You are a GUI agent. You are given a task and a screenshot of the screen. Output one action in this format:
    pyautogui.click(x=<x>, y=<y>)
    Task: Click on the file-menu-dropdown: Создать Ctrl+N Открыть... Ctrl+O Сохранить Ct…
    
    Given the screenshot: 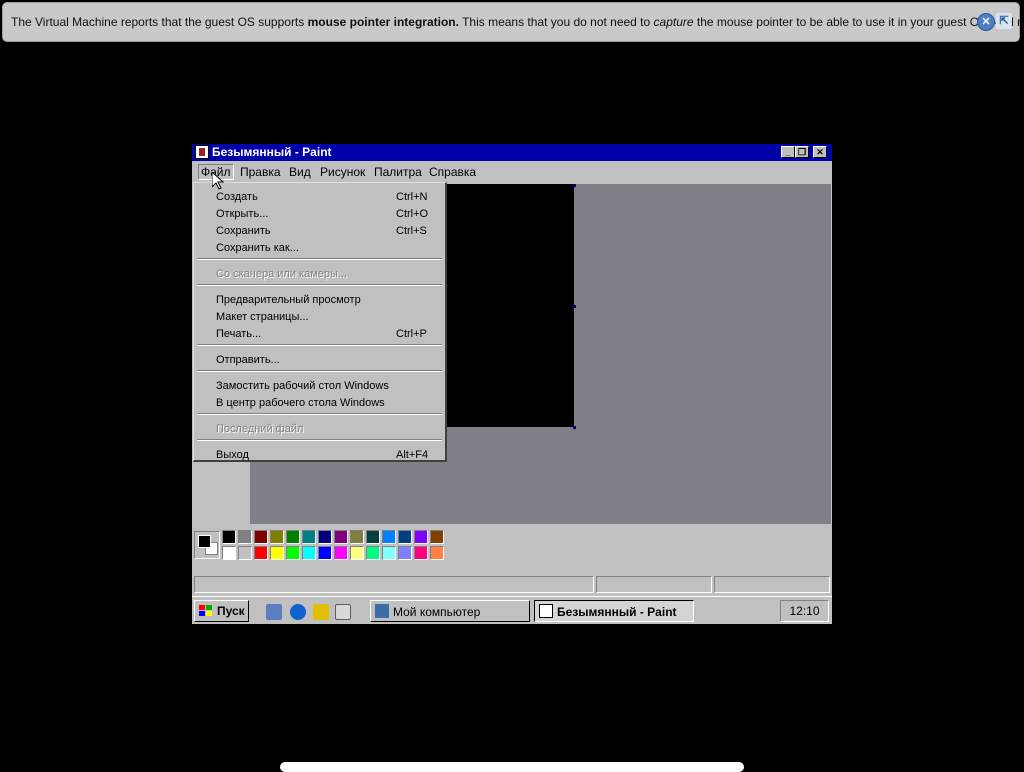 What is the action you would take?
    pyautogui.click(x=320, y=322)
    